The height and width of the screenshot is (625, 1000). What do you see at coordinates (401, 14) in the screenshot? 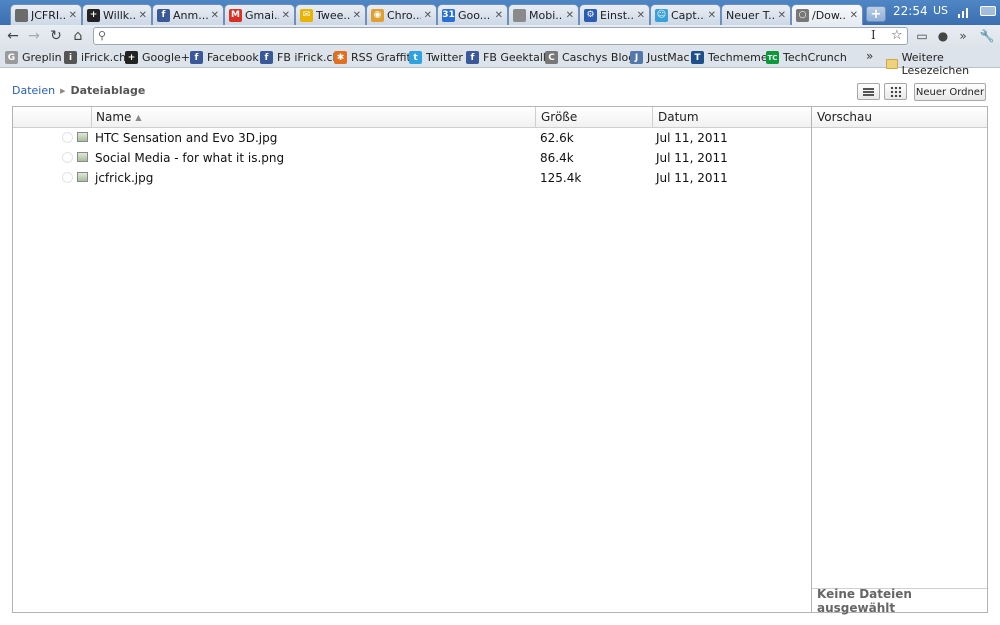
I see `browser-tab: ◉ Chro... ✕` at bounding box center [401, 14].